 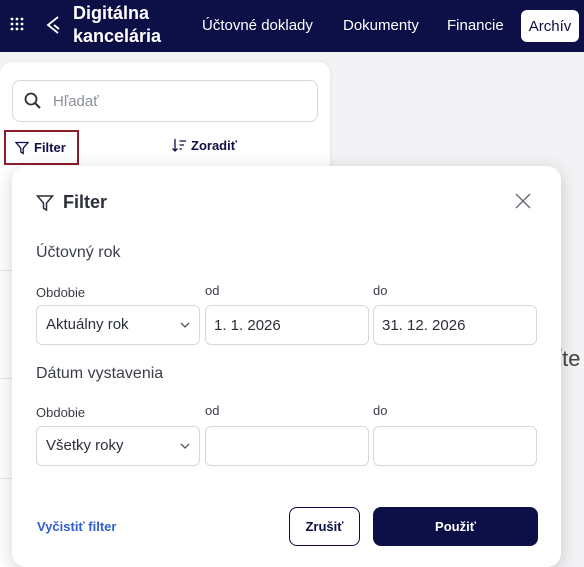 I want to click on cancel-button: Zrušiť, so click(x=324, y=526).